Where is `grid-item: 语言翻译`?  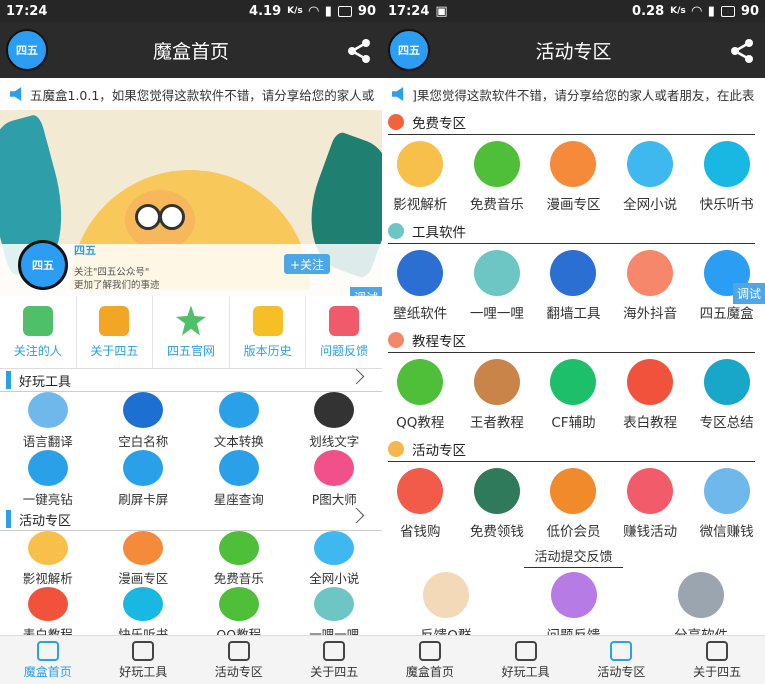 grid-item: 语言翻译 is located at coordinates (48, 421).